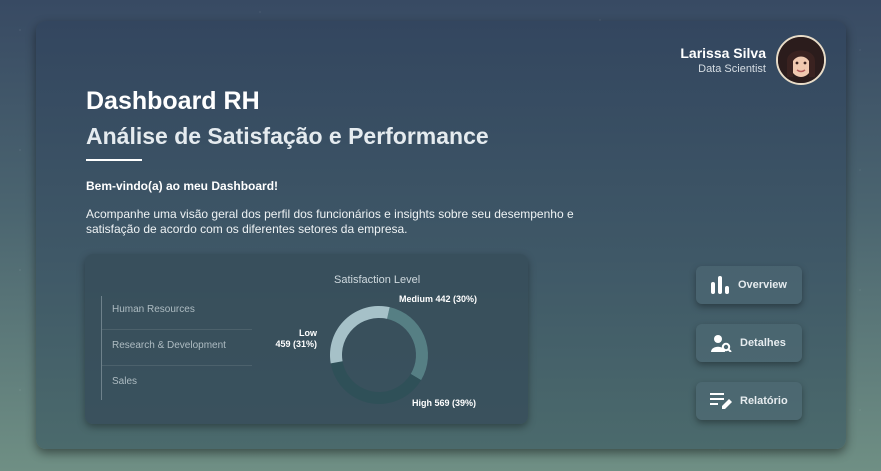 The image size is (881, 471). What do you see at coordinates (801, 60) in the screenshot?
I see `avatar` at bounding box center [801, 60].